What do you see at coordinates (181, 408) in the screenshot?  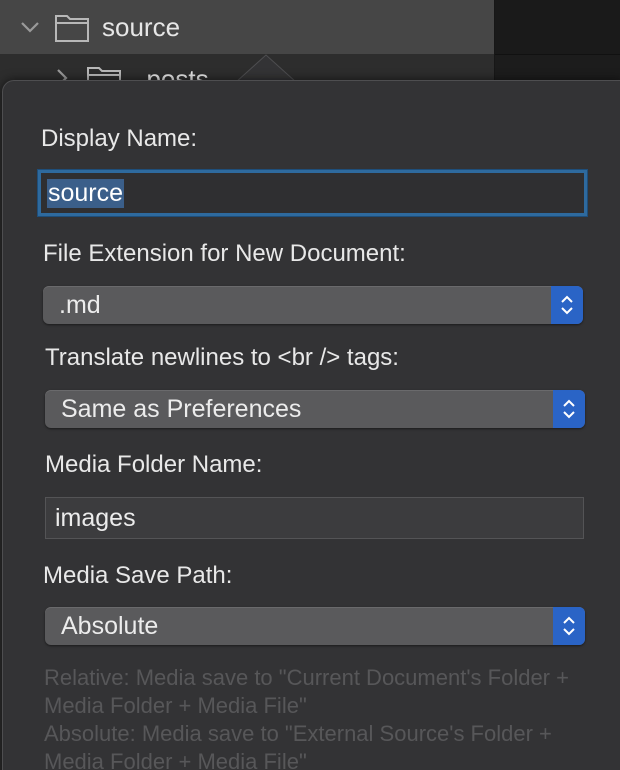 I see `translate-newlines-value: Same as Preferences` at bounding box center [181, 408].